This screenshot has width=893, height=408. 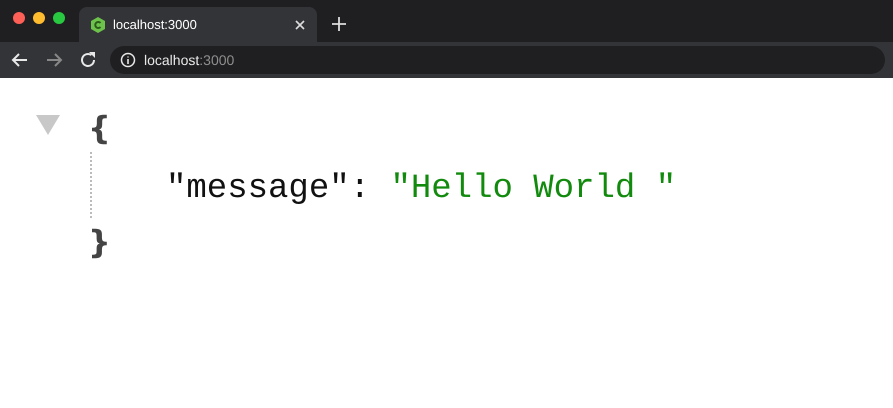 What do you see at coordinates (258, 189) in the screenshot?
I see `json-key: "message"` at bounding box center [258, 189].